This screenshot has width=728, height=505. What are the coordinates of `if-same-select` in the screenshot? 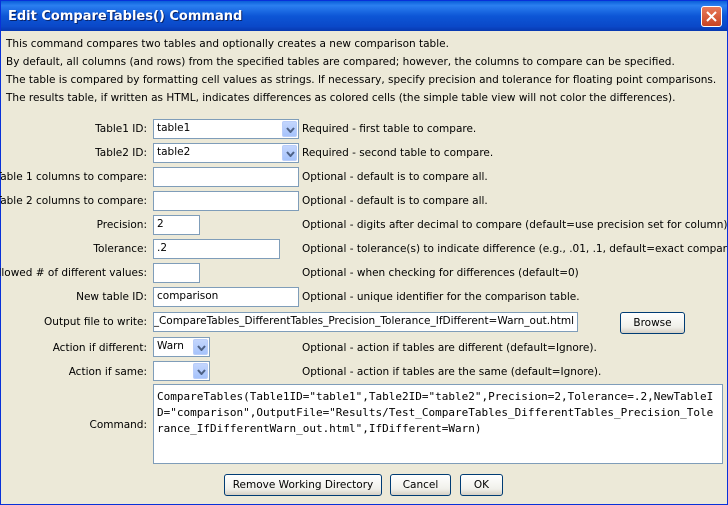 It's located at (181, 371).